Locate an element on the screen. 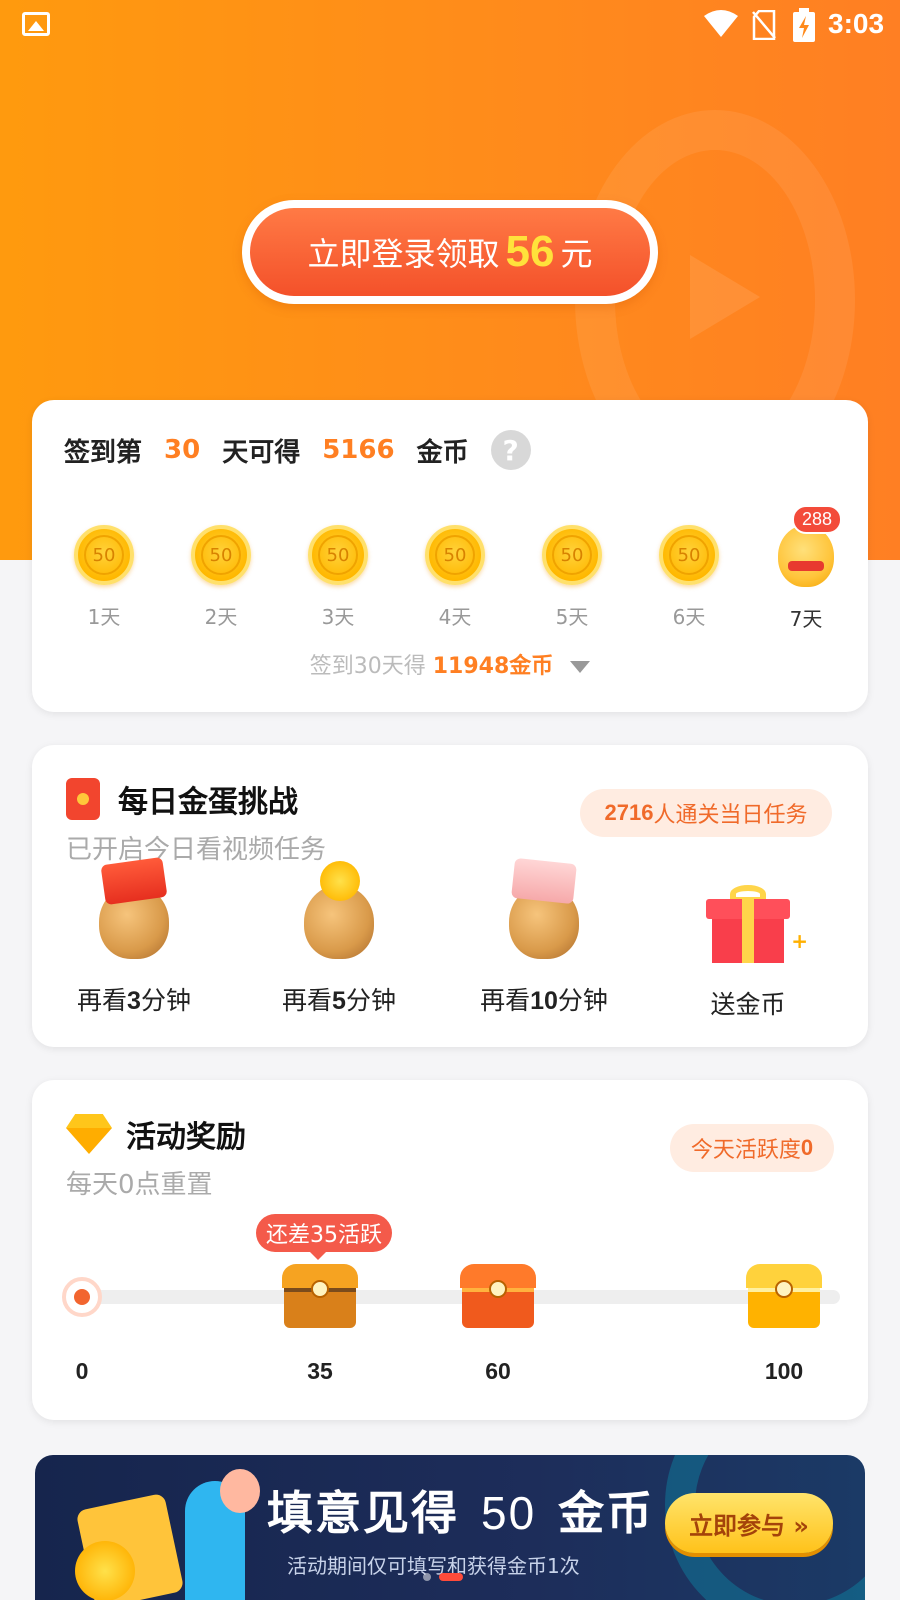  checkin-day-3: 50 3天 is located at coordinates (338, 577).